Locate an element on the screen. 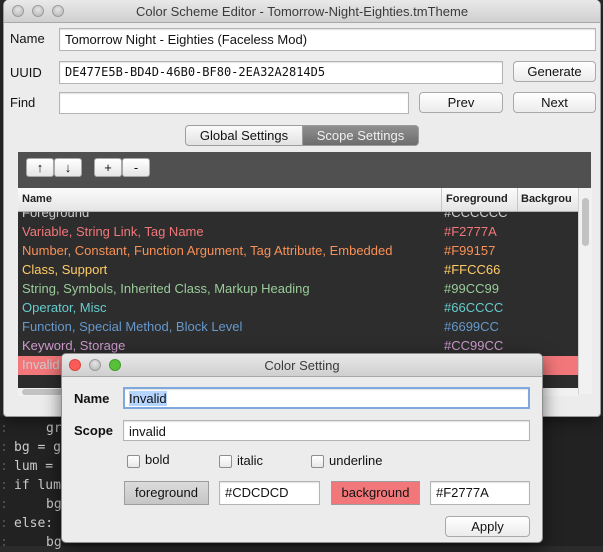  column-header-foreground: Foreground is located at coordinates (477, 199).